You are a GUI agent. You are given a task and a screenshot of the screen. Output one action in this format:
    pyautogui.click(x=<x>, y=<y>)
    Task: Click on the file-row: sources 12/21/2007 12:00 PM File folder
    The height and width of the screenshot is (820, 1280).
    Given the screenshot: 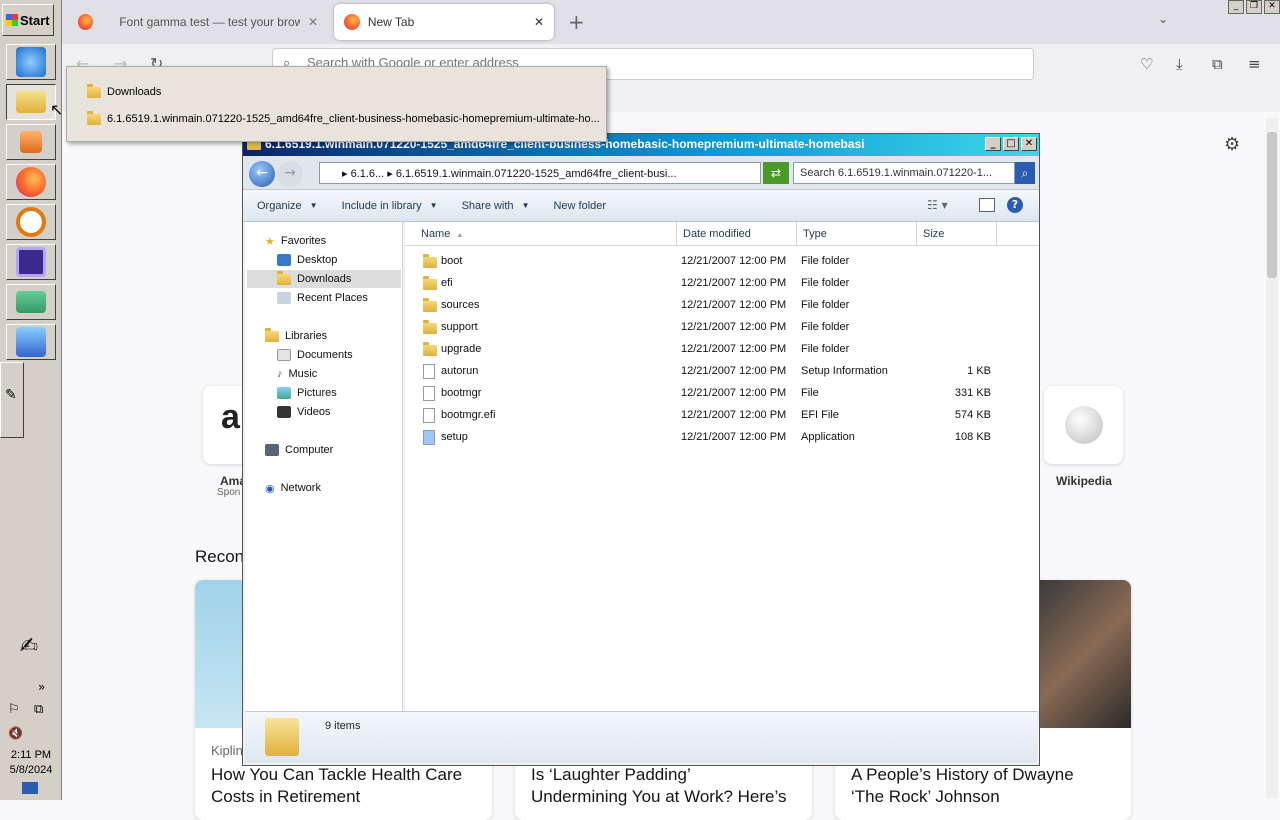 What is the action you would take?
    pyautogui.click(x=722, y=306)
    